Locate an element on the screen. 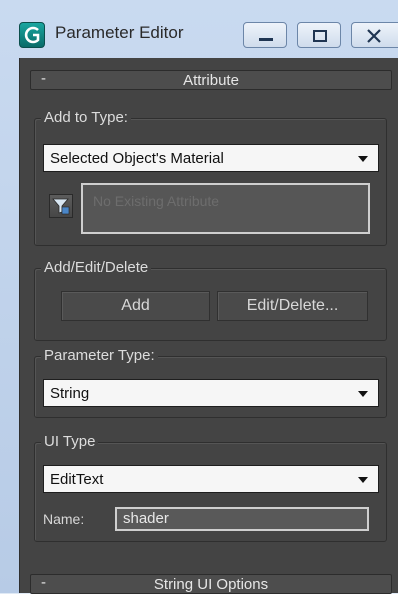  dropdown-value: EditText is located at coordinates (77, 479).